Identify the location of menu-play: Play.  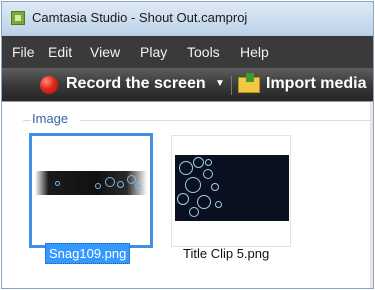
(153, 52).